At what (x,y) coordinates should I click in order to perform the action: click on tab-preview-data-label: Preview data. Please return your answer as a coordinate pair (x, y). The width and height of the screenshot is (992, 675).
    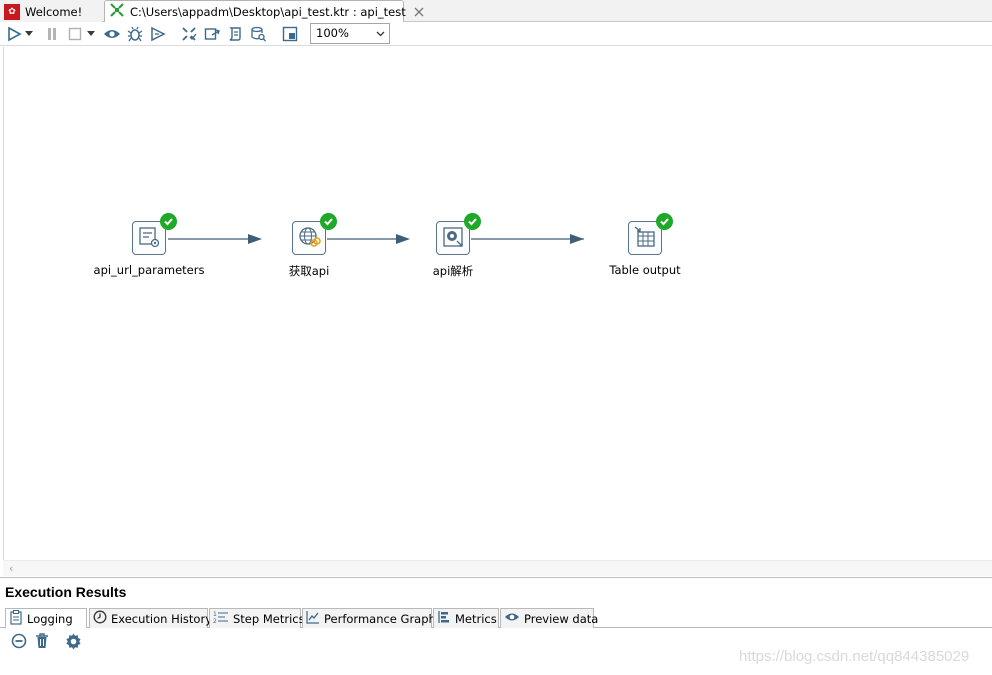
    Looking at the image, I should click on (561, 618).